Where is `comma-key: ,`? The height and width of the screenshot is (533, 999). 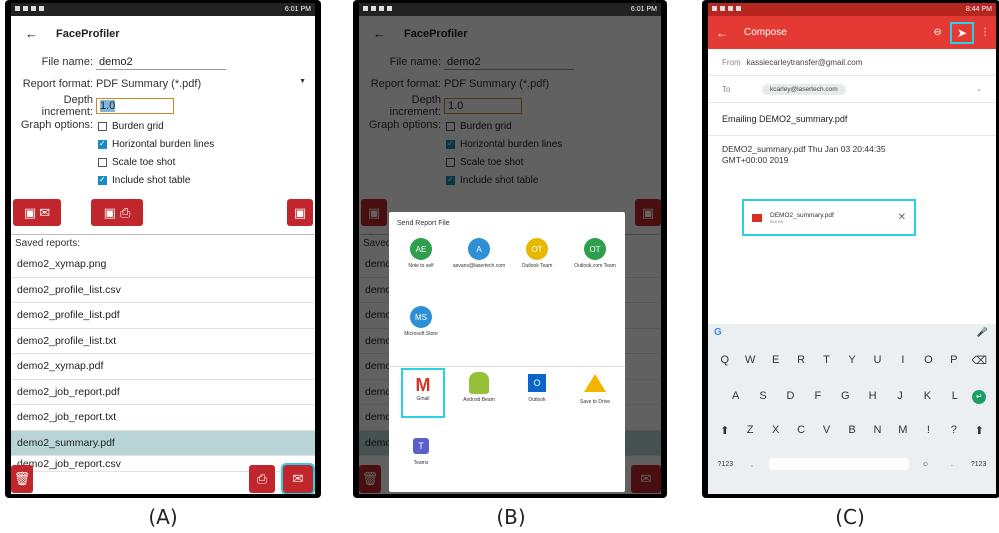
comma-key: , is located at coordinates (752, 464).